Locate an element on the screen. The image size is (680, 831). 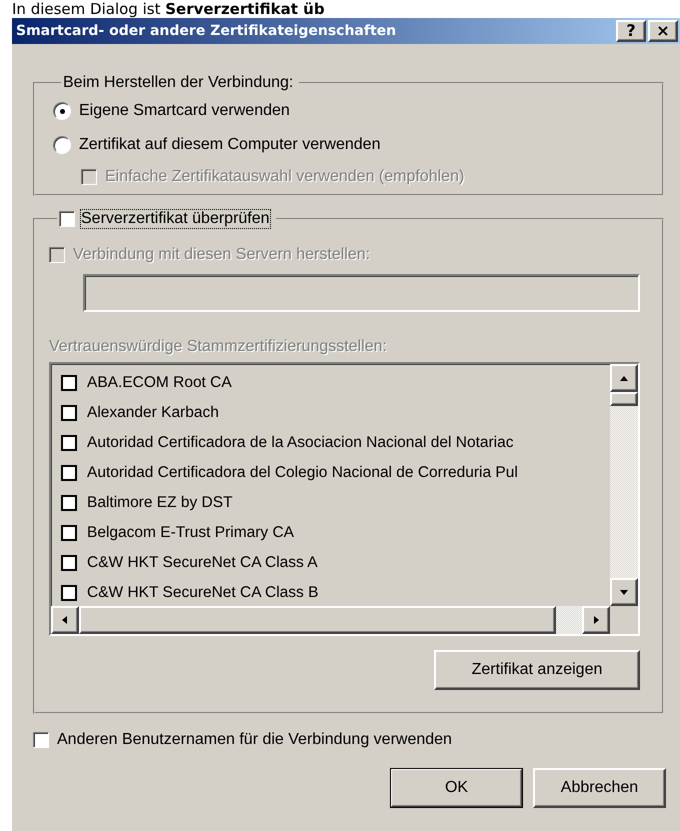
right-arrow-icon is located at coordinates (596, 620).